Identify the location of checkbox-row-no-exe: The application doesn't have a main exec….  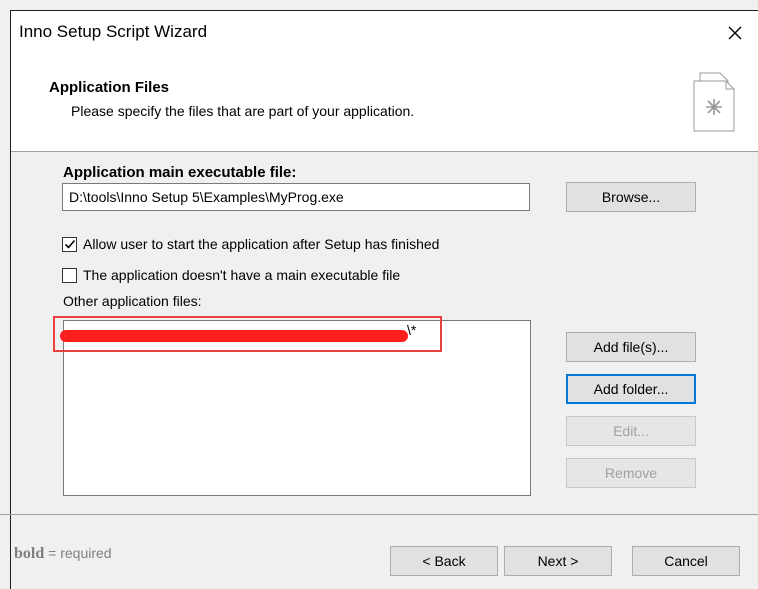
(231, 275).